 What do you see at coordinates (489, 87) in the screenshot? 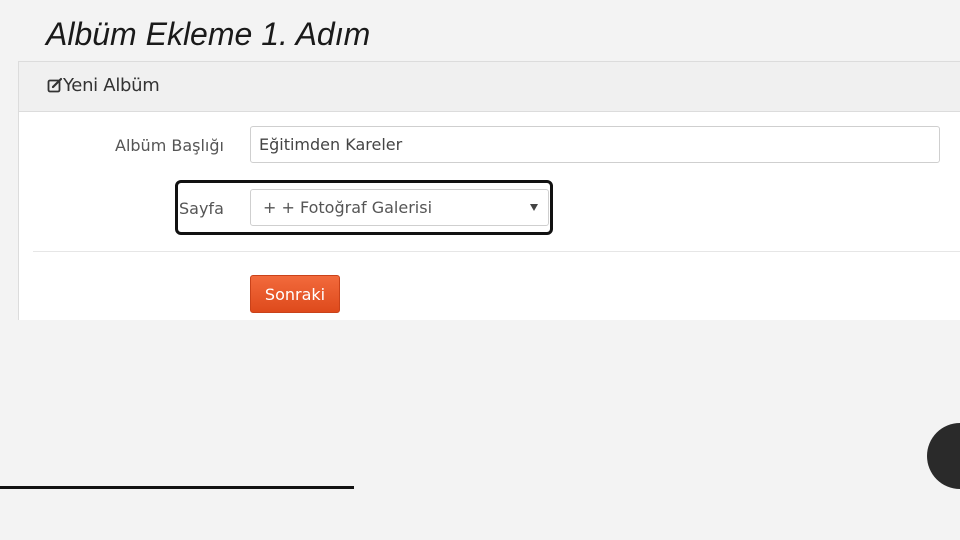
I see `panel-header: Yeni Albüm` at bounding box center [489, 87].